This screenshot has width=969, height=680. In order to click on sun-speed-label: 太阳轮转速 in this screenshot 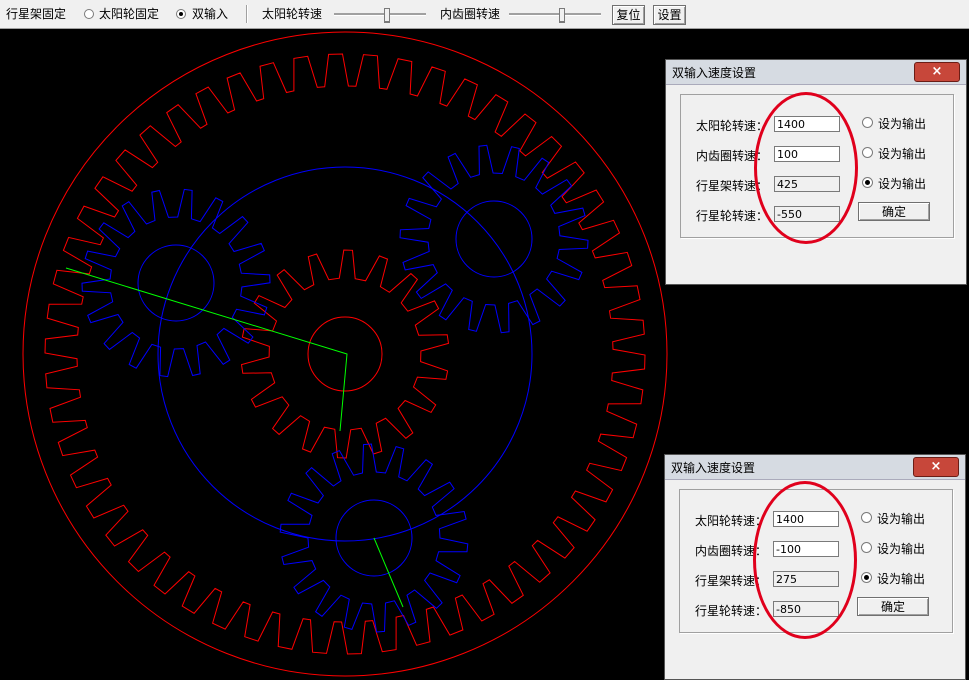, I will do `click(292, 14)`.